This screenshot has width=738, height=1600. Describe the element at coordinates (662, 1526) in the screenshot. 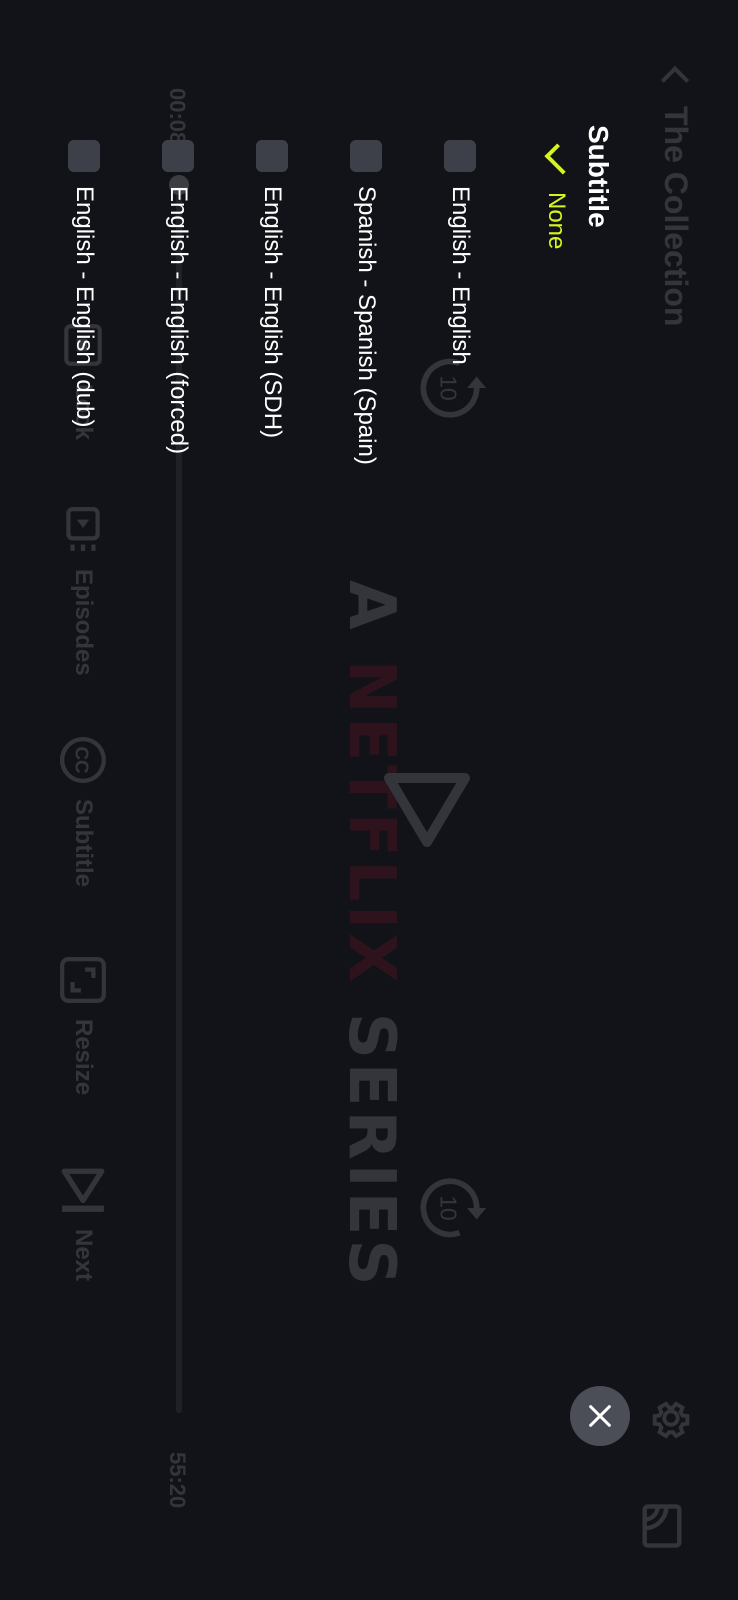

I see `cast-icon` at that location.